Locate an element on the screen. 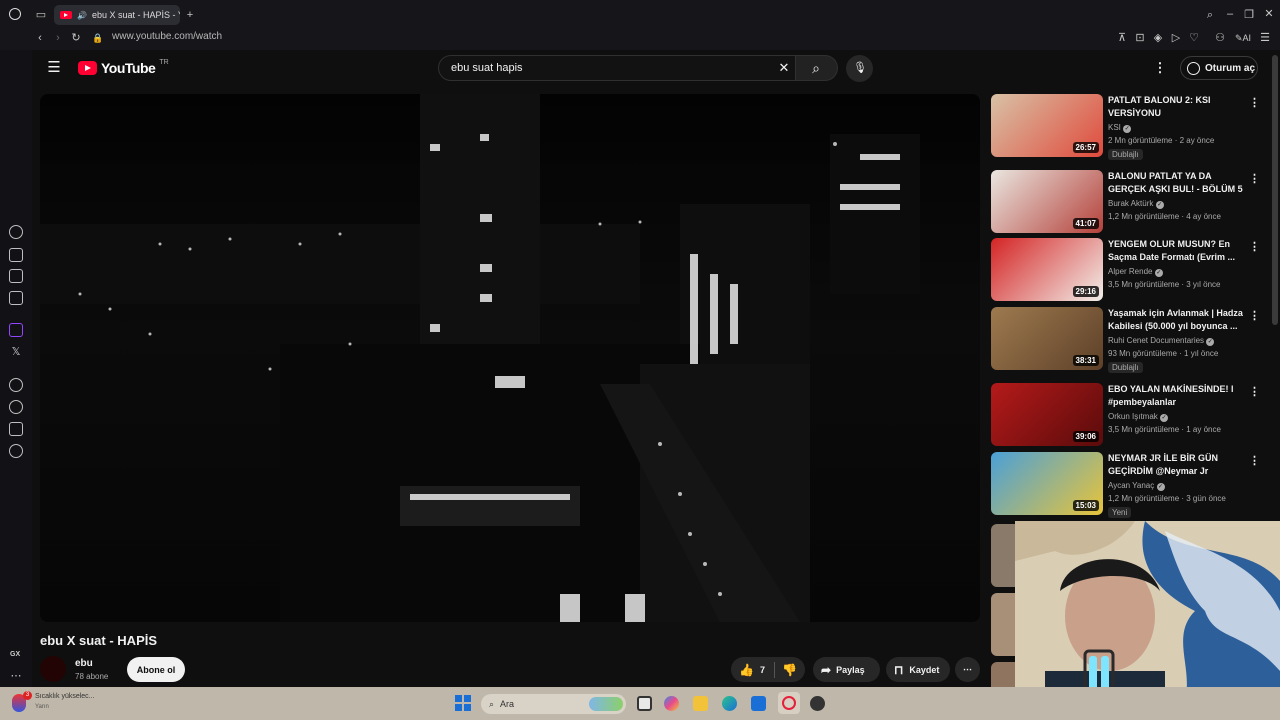 The image size is (1280, 720). ai-sidebar-icon is located at coordinates (16, 232).